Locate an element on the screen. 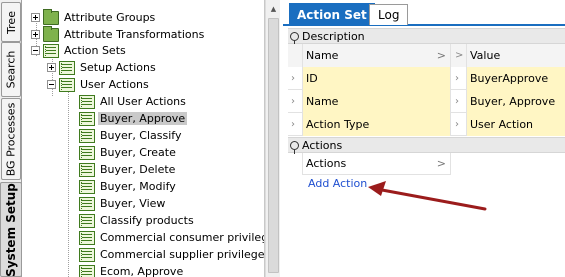 The height and width of the screenshot is (277, 565). annotation-arrow-icon is located at coordinates (427, 196).